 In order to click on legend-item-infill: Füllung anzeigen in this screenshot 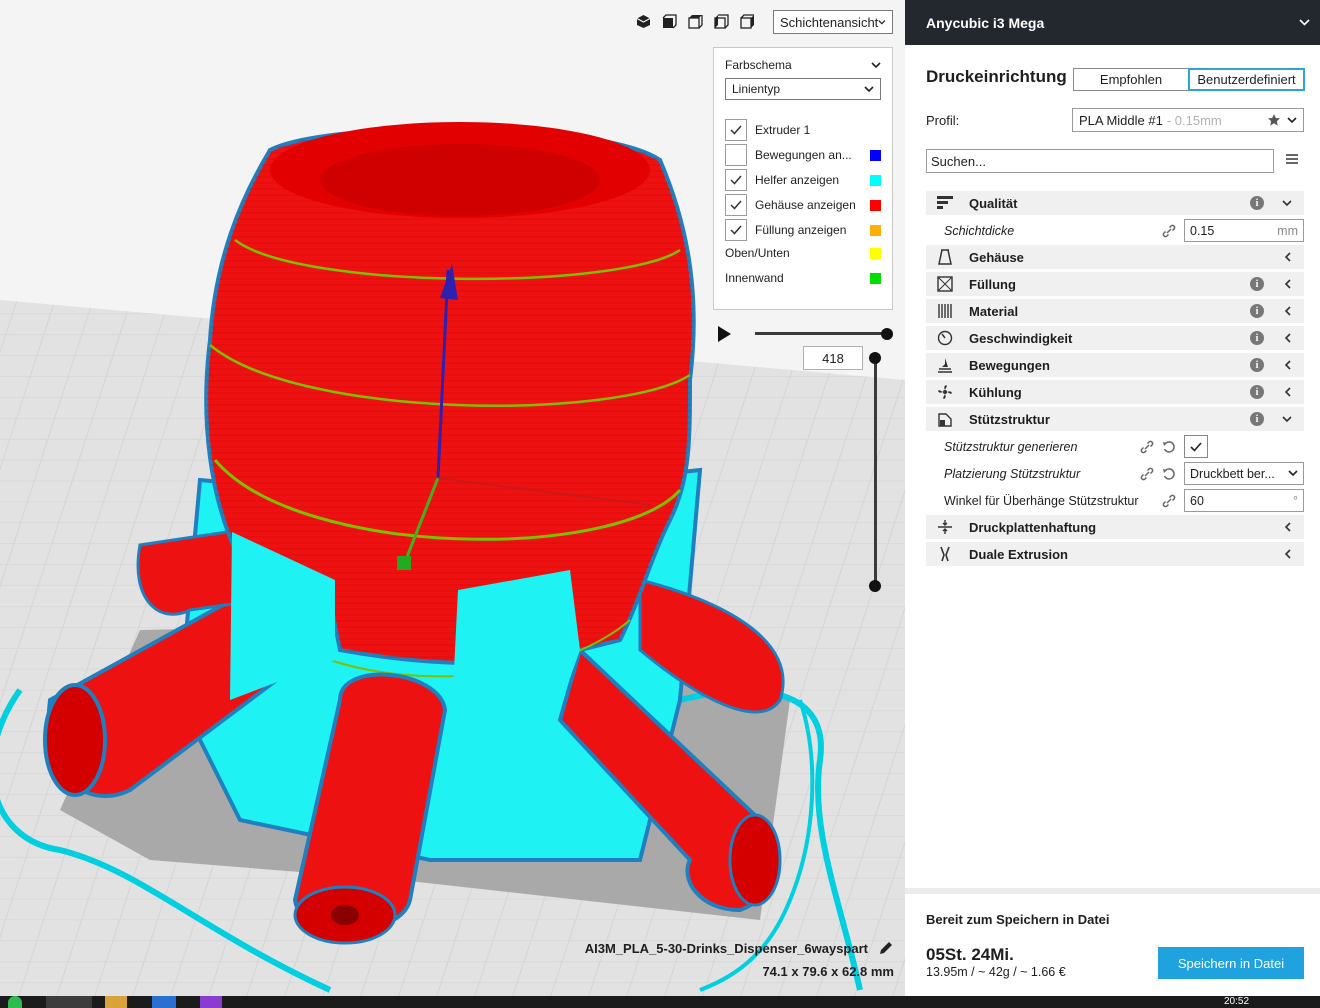, I will do `click(803, 230)`.